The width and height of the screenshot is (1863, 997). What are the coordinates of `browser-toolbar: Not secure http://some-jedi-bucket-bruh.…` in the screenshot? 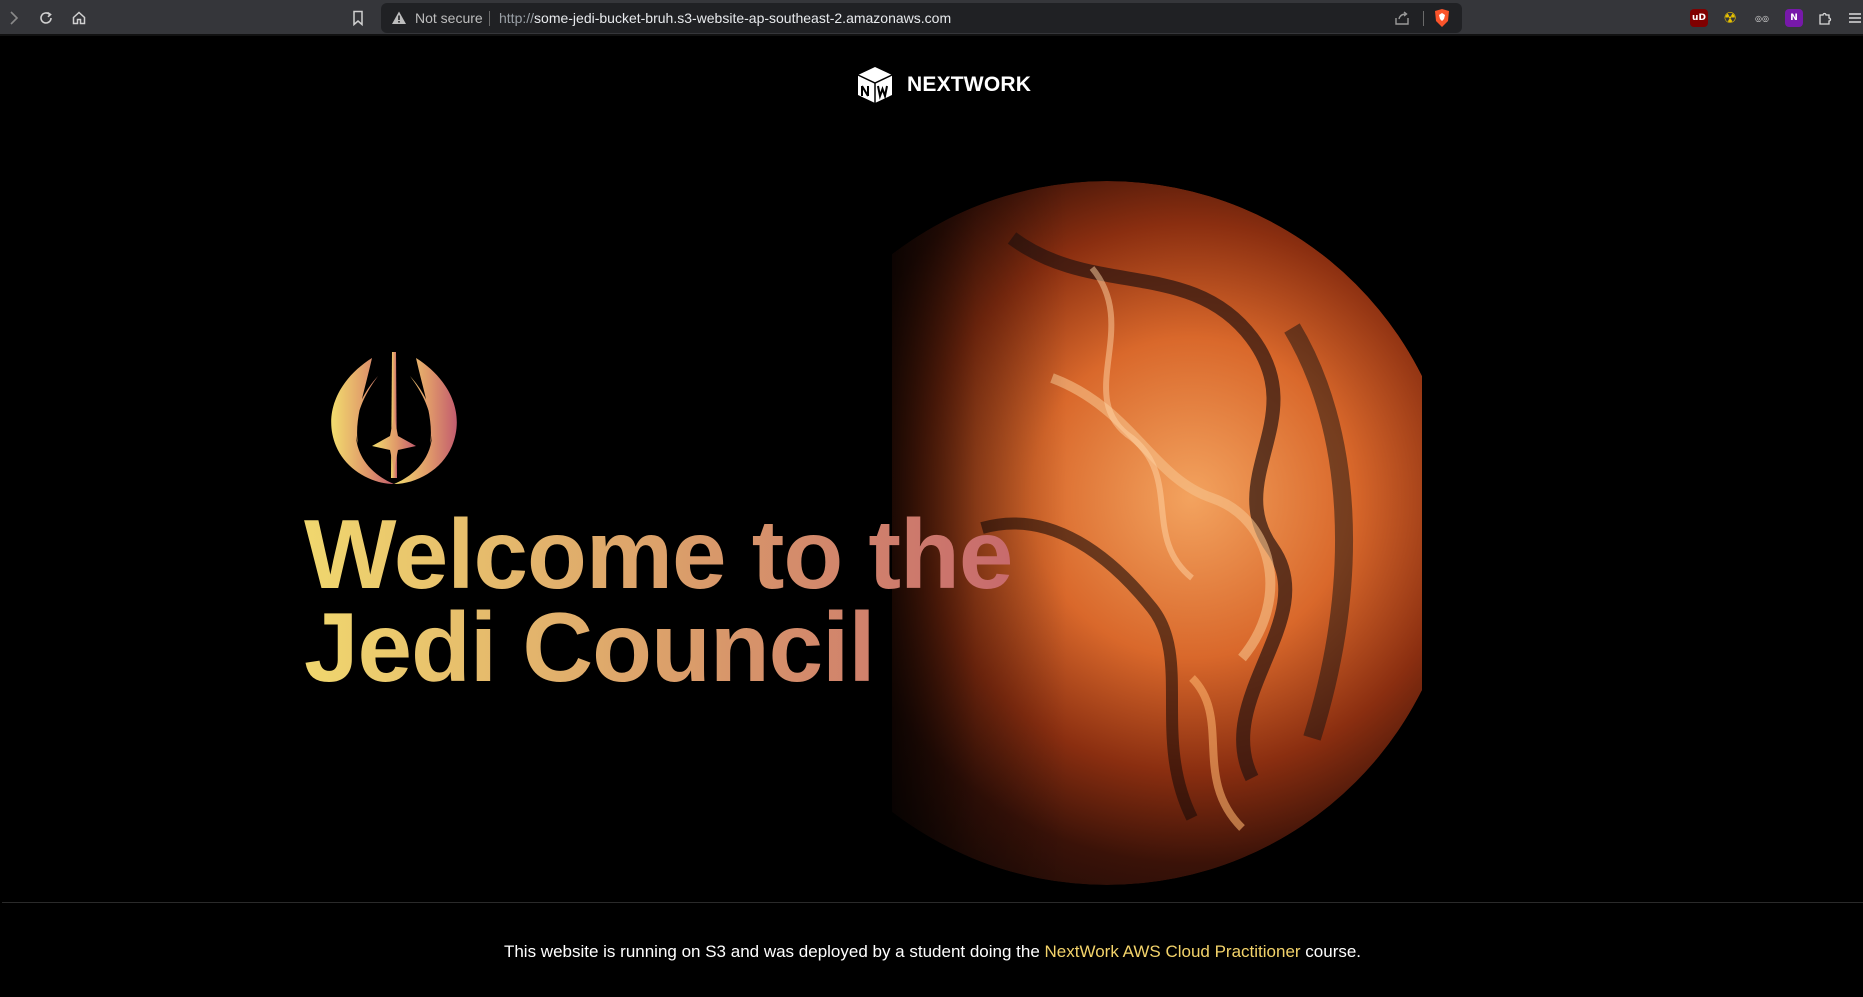 It's located at (931, 18).